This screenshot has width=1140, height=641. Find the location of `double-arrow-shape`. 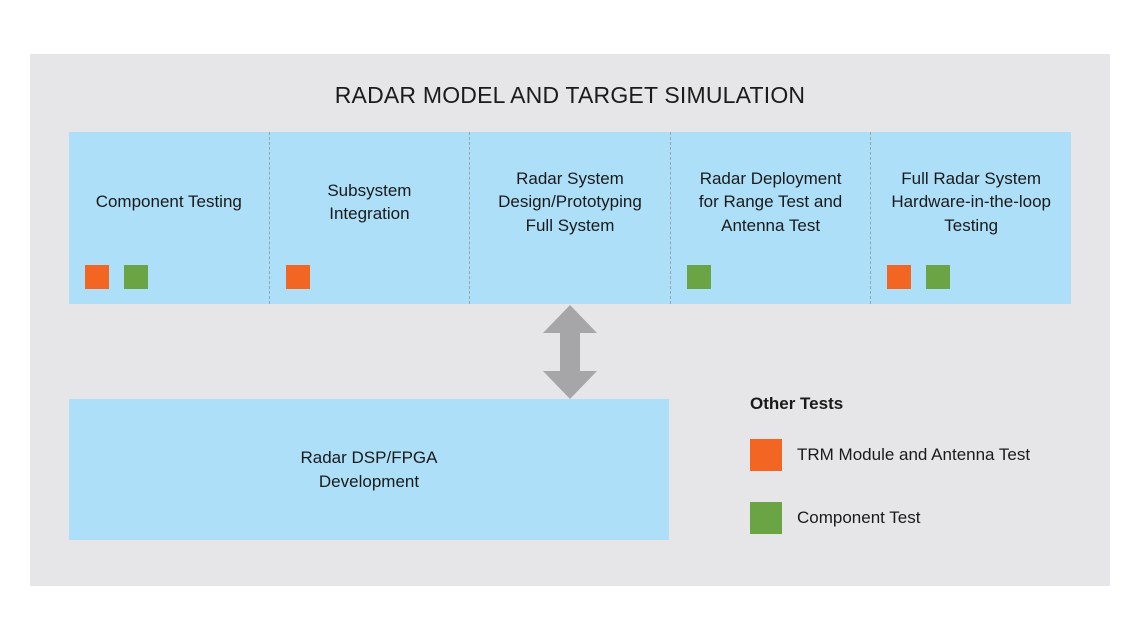

double-arrow-shape is located at coordinates (570, 352).